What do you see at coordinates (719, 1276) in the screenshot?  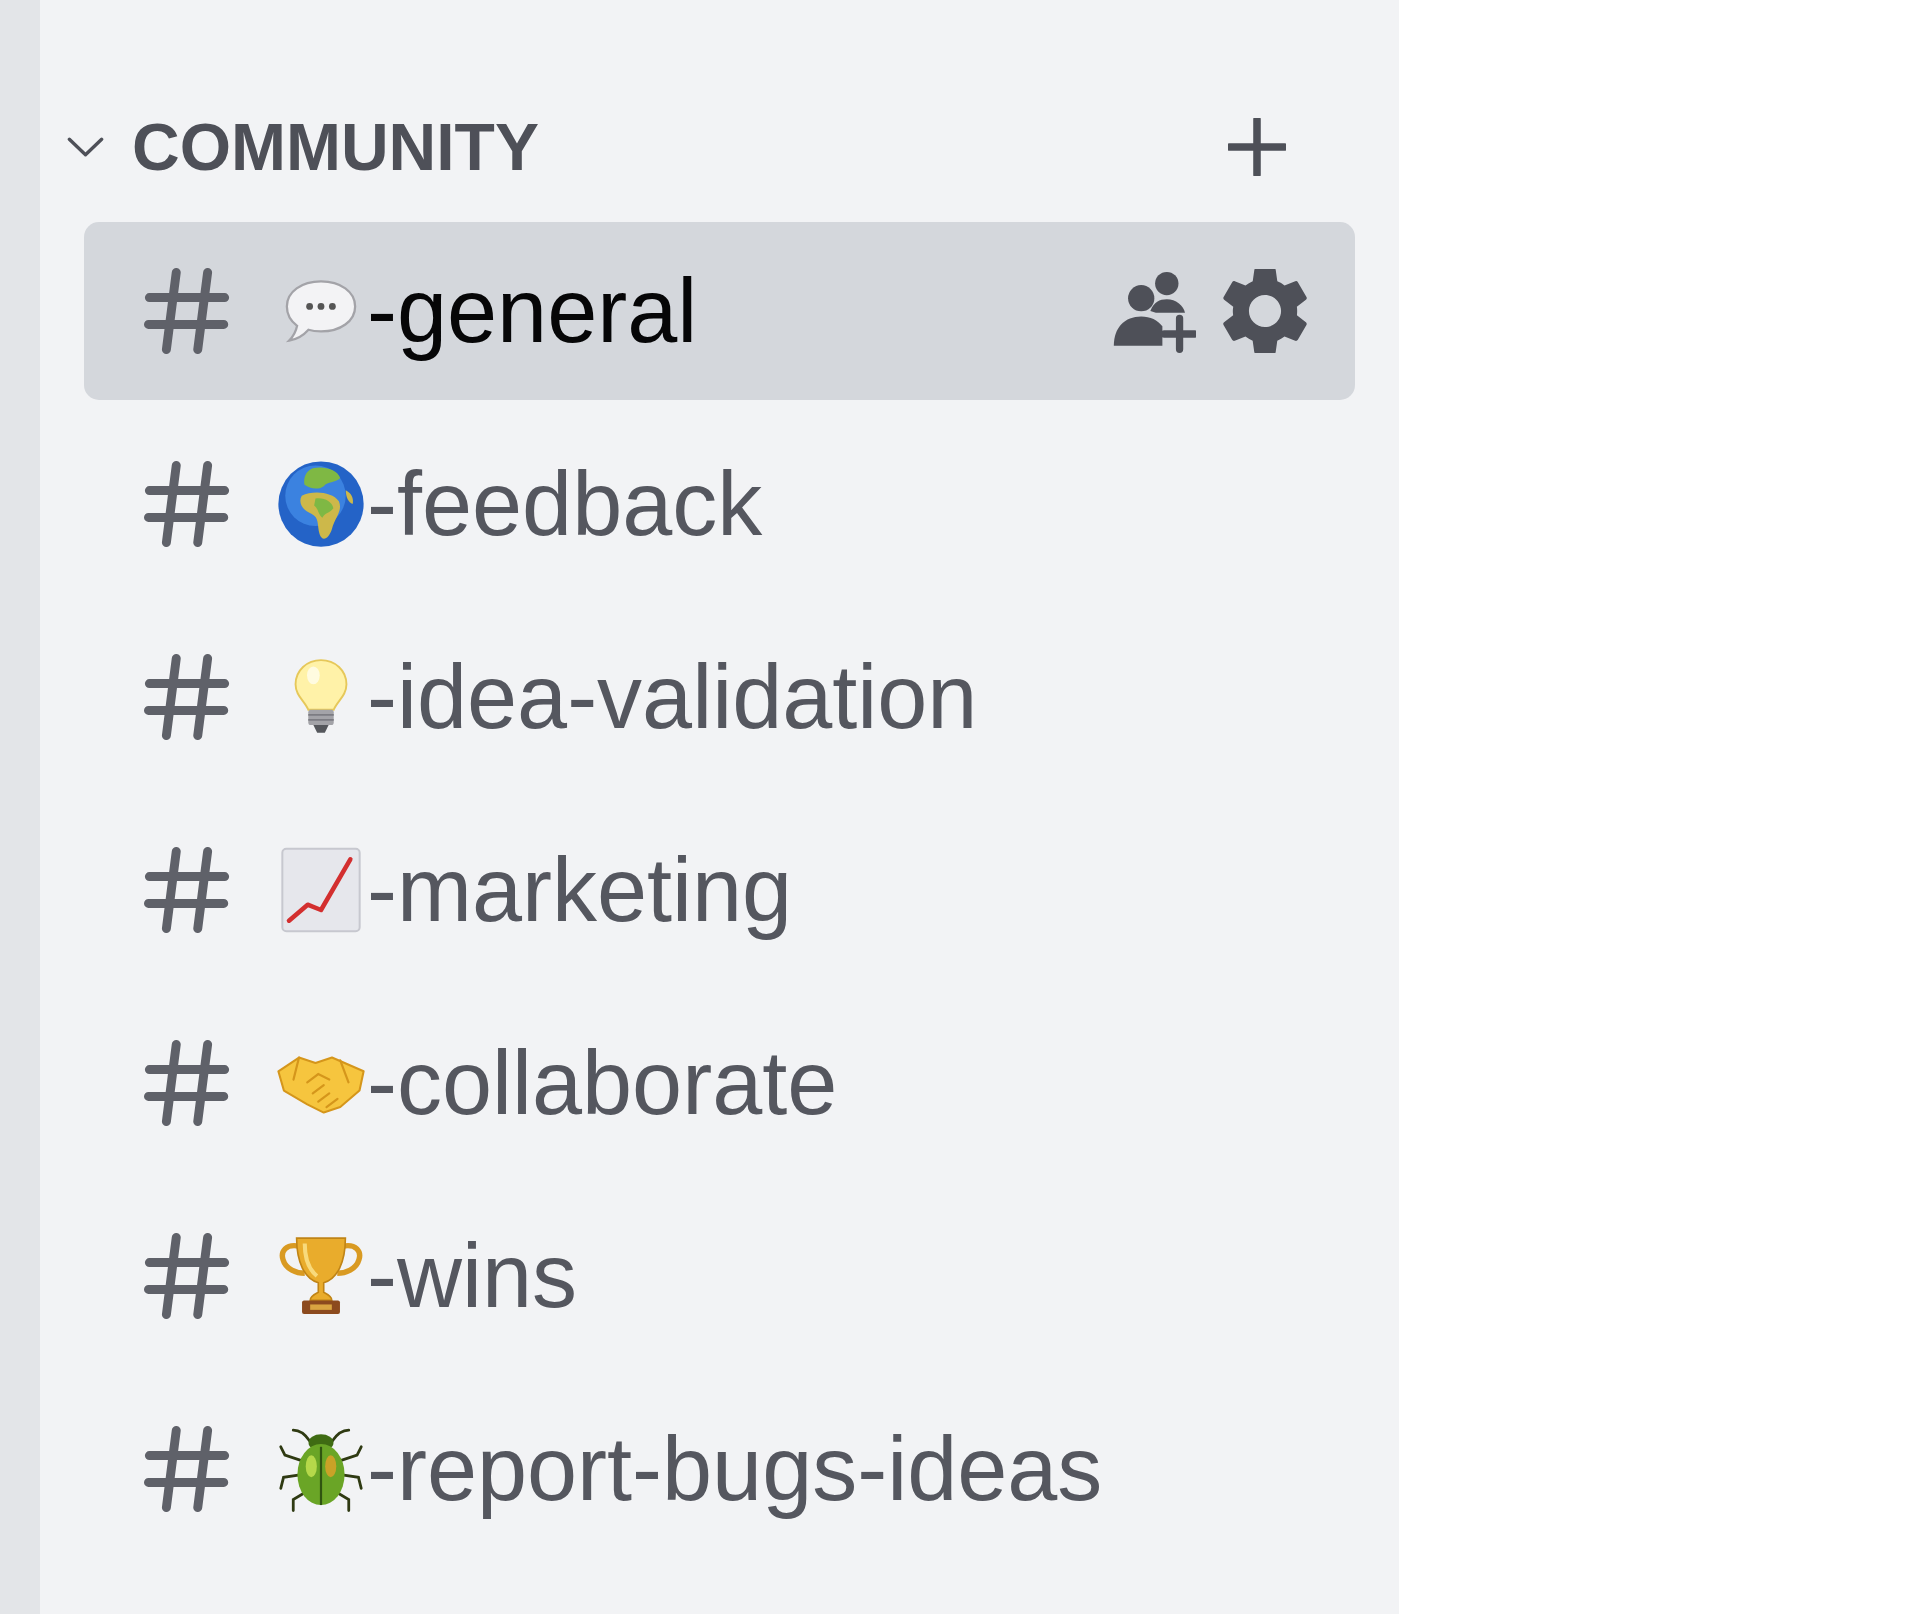 I see `channel-item: -wins` at bounding box center [719, 1276].